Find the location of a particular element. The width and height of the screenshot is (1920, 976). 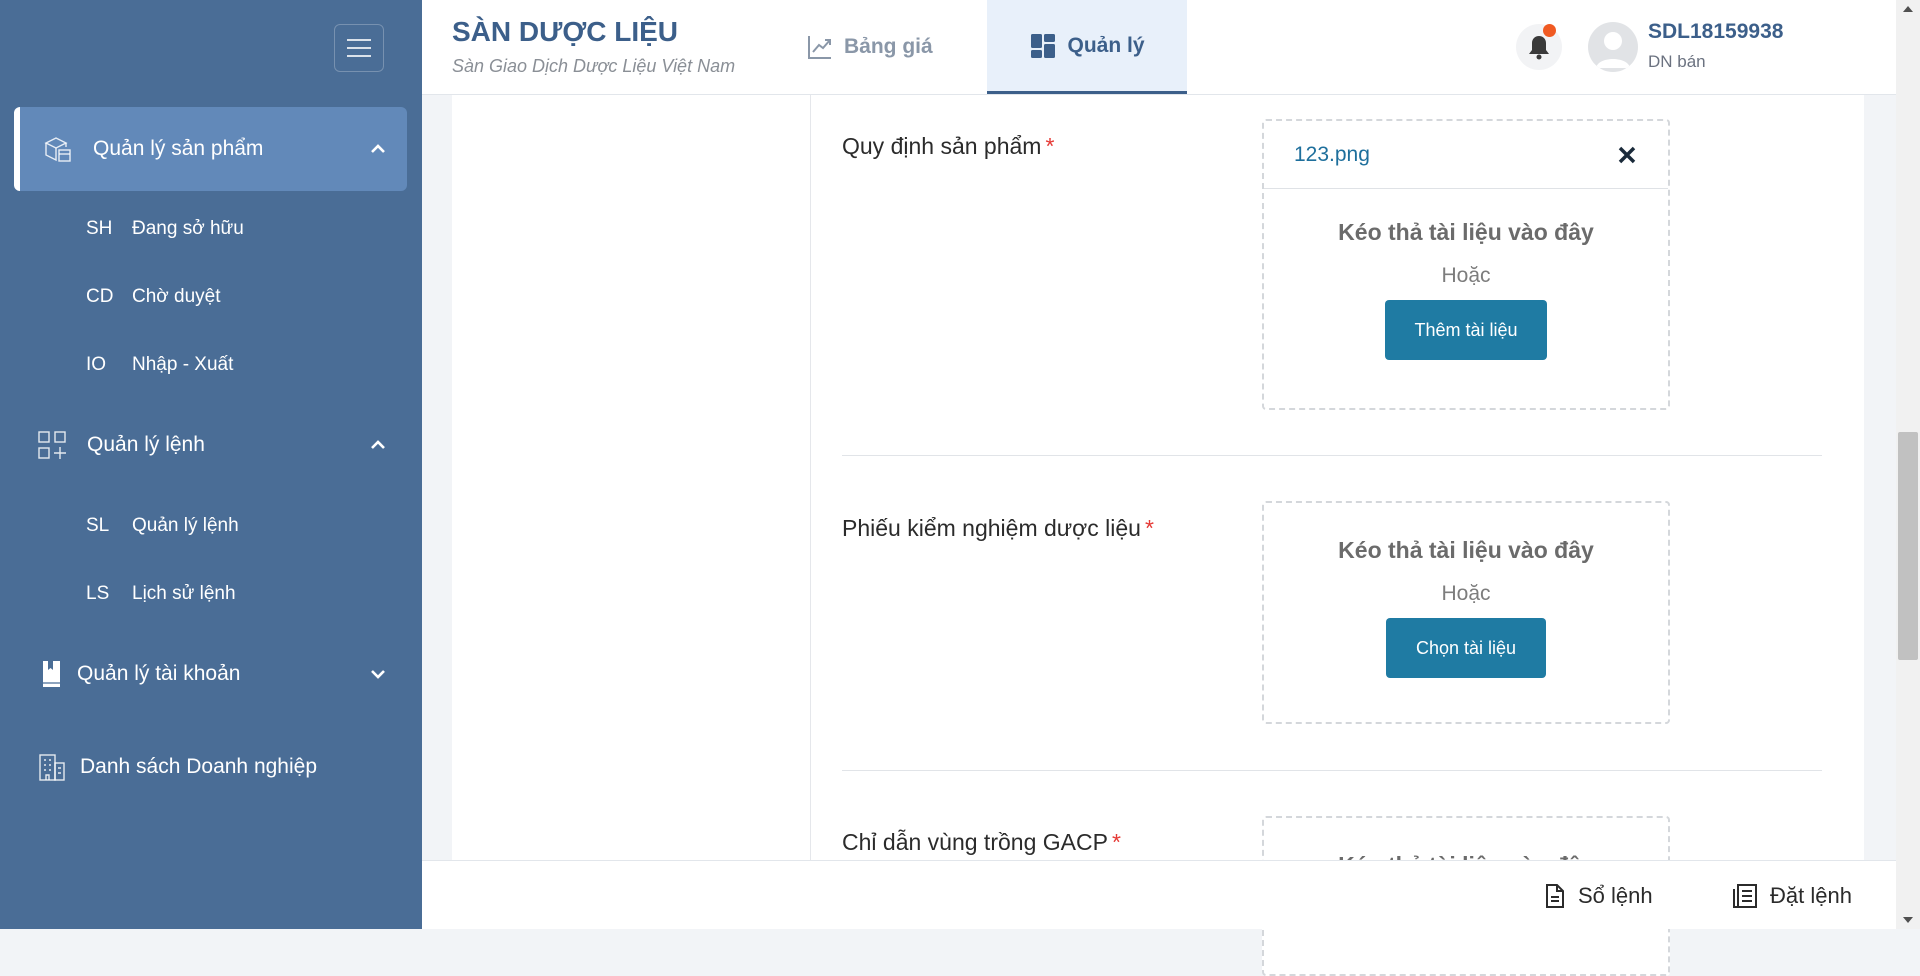

chart-line-icon is located at coordinates (819, 47).